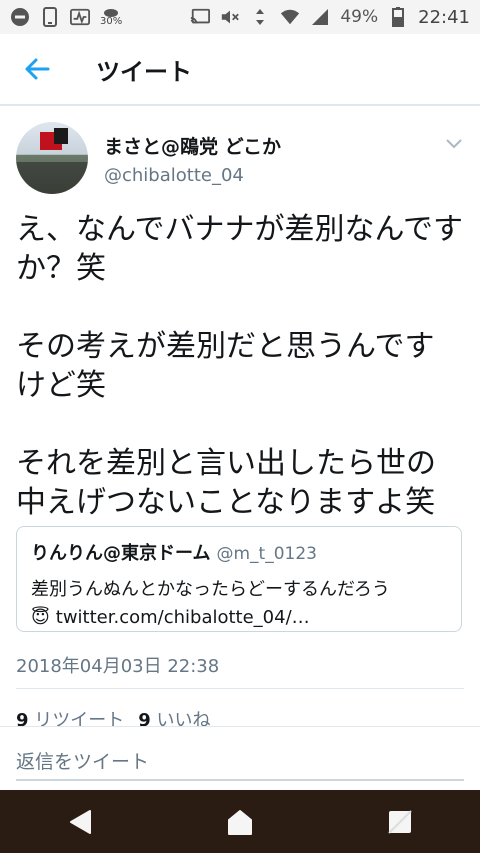 The image size is (480, 853). I want to click on nav-recents-button, so click(400, 822).